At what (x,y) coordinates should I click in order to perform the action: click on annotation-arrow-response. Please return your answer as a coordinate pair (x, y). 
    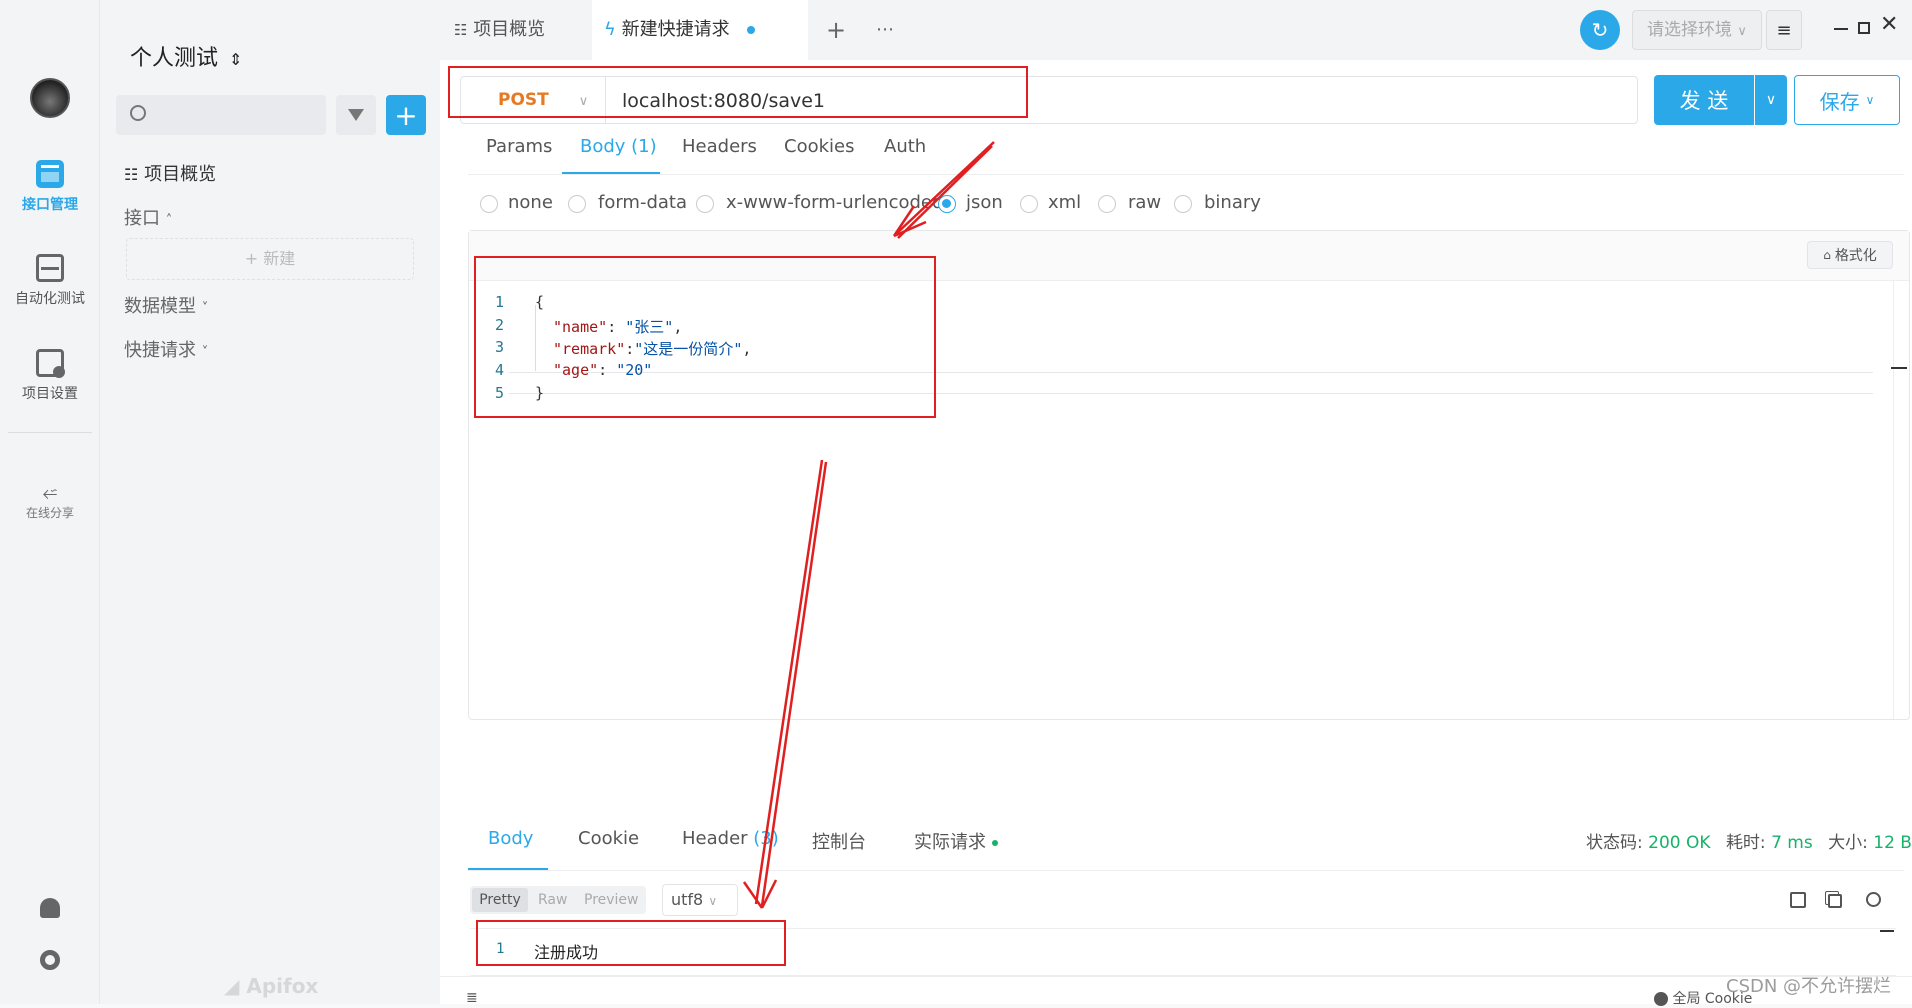
    Looking at the image, I should click on (791, 683).